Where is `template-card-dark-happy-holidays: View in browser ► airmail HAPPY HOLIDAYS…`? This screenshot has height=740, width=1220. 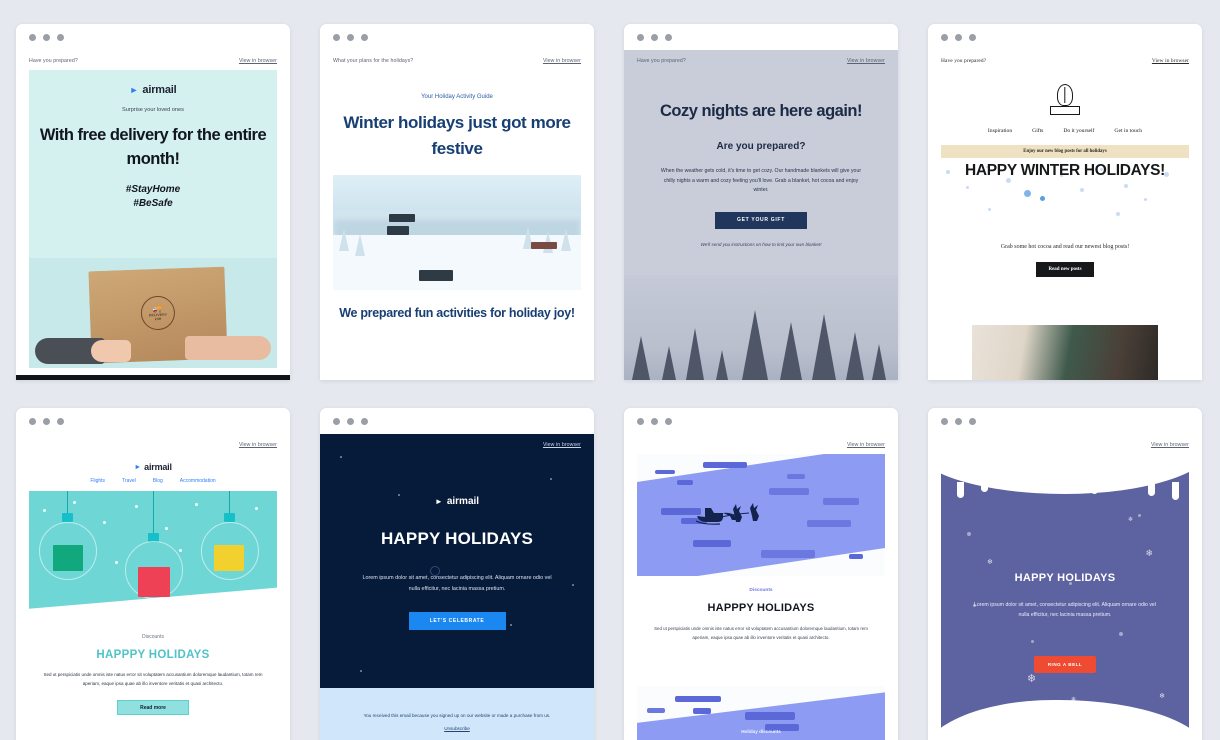
template-card-dark-happy-holidays: View in browser ► airmail HAPPY HOLIDAYS… is located at coordinates (457, 574).